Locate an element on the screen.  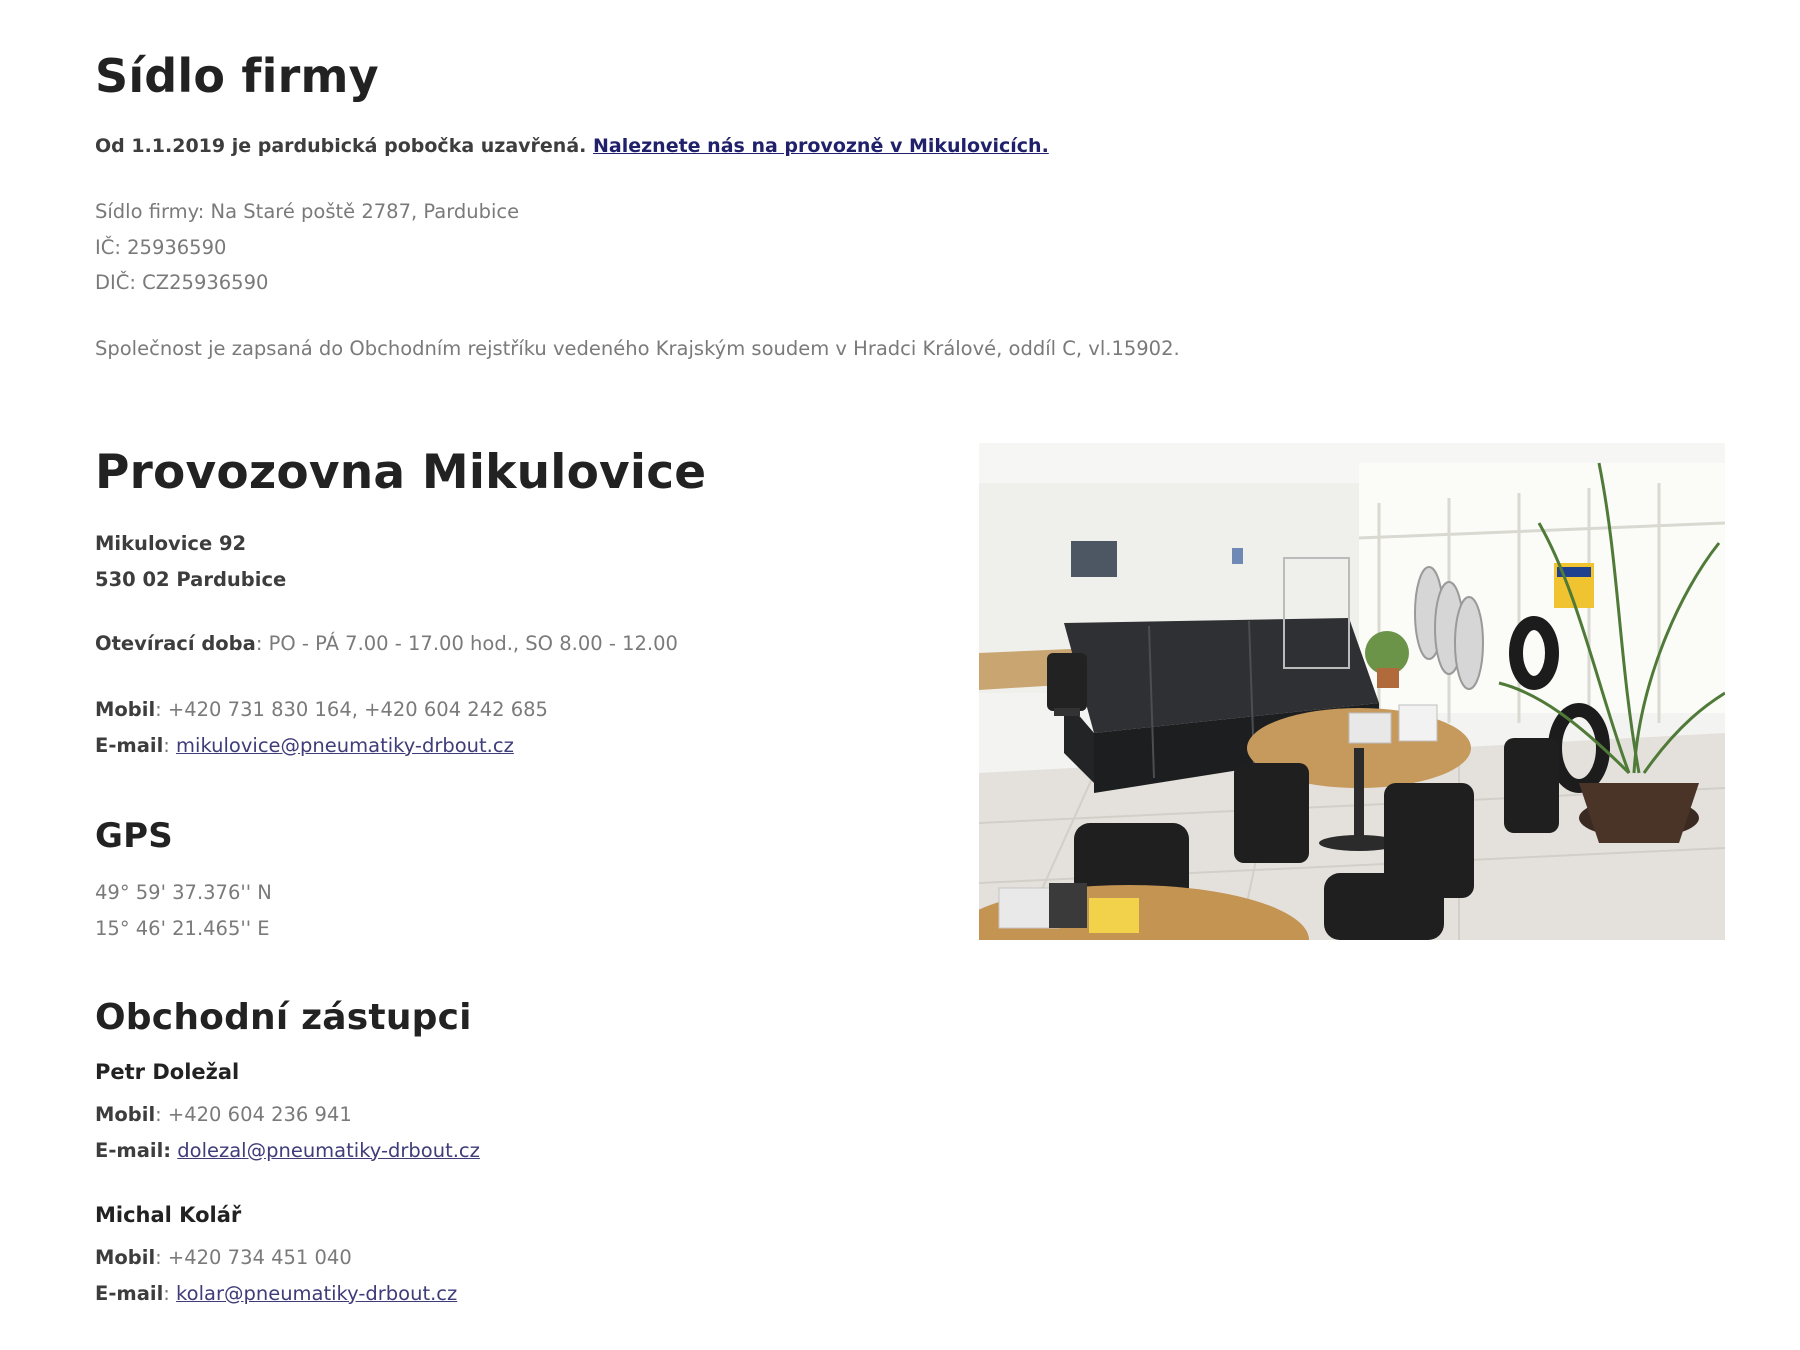
person-email-row: E-mail: dolezal@pneumatiky-drbout.cz is located at coordinates (287, 1151).